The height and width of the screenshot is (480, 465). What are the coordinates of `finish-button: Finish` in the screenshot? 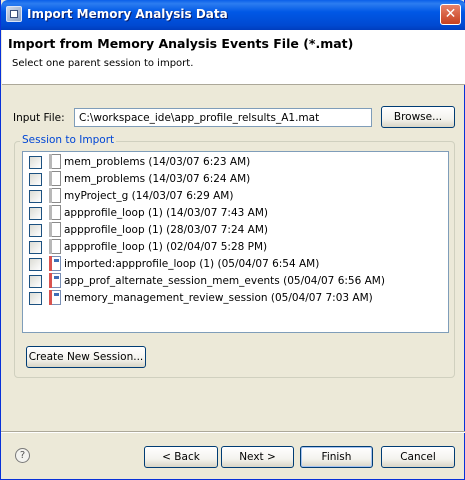 It's located at (336, 457).